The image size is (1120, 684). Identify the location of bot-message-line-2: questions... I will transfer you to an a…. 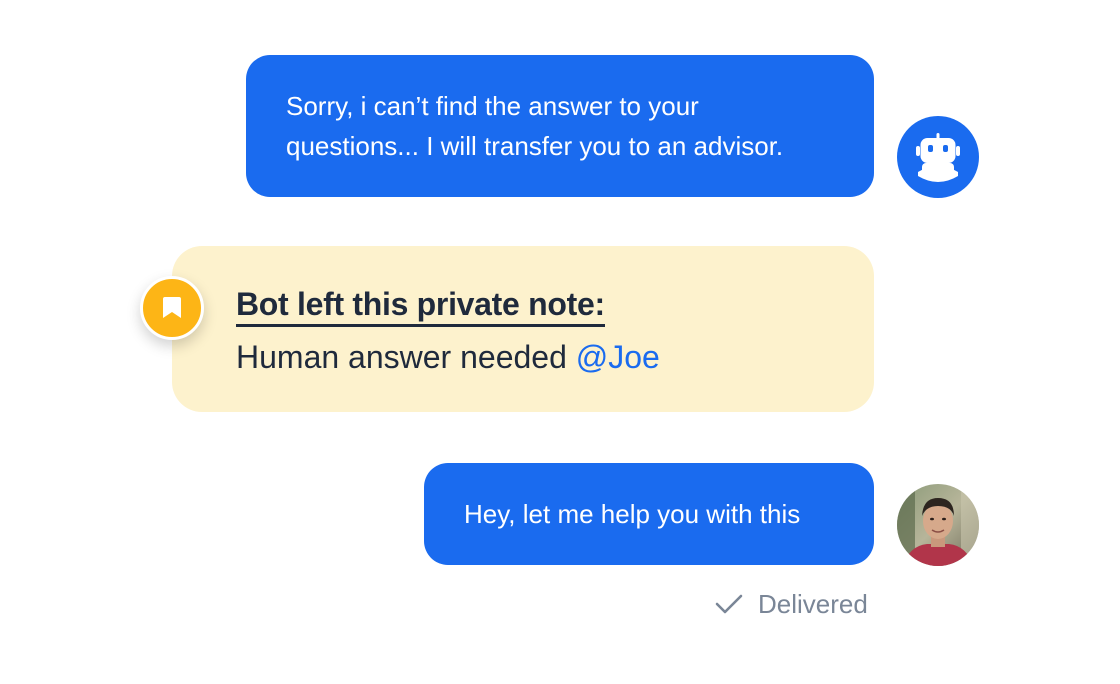
(535, 146).